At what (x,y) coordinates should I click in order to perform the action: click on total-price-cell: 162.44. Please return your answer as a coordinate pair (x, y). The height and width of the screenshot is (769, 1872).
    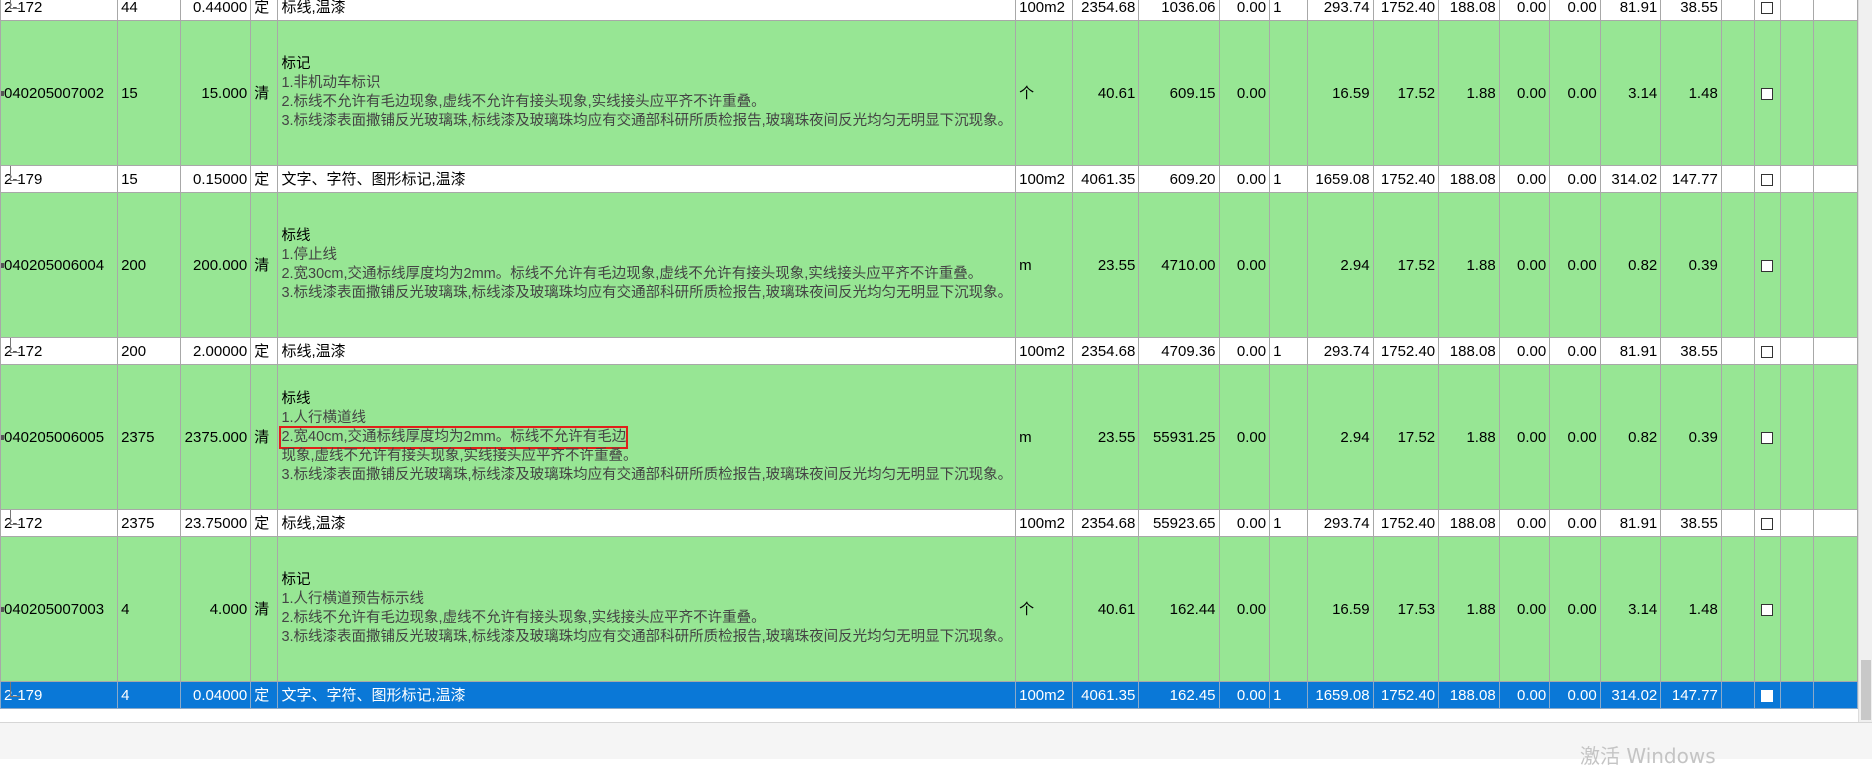
    Looking at the image, I should click on (1179, 609).